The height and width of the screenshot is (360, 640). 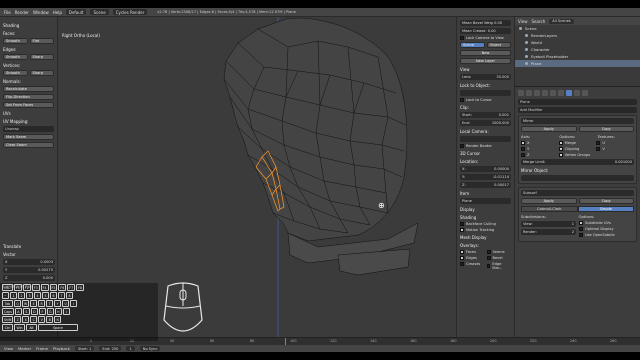 I want to click on creases-checkbox: Creases, so click(x=472, y=264).